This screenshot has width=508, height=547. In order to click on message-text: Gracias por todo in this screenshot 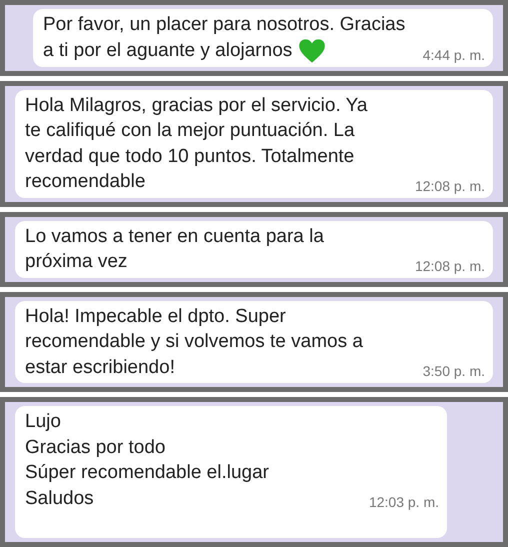, I will do `click(95, 447)`.